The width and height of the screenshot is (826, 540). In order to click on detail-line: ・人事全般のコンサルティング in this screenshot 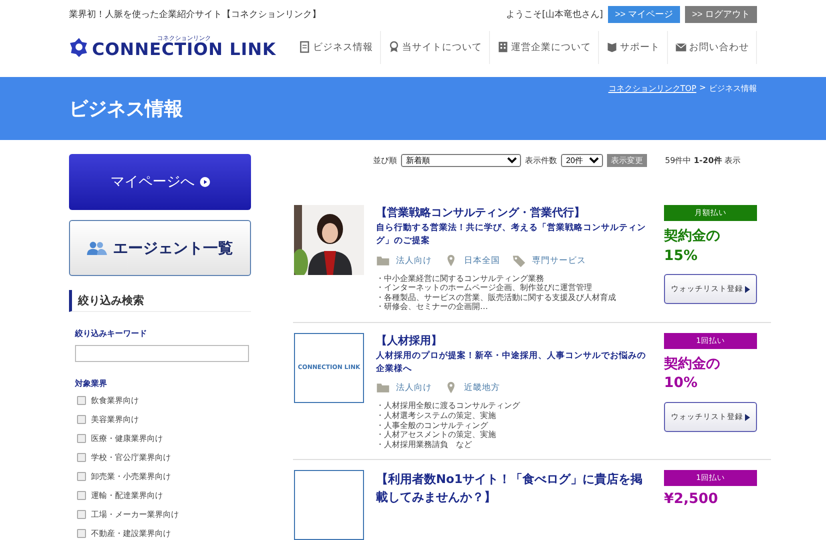, I will do `click(432, 425)`.